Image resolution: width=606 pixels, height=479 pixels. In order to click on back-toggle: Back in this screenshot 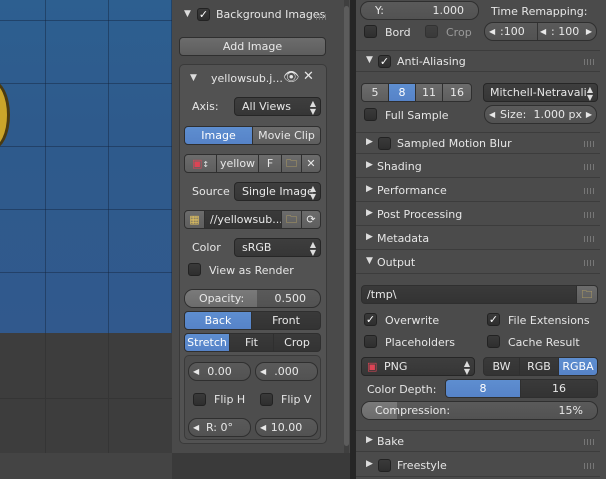, I will do `click(218, 320)`.